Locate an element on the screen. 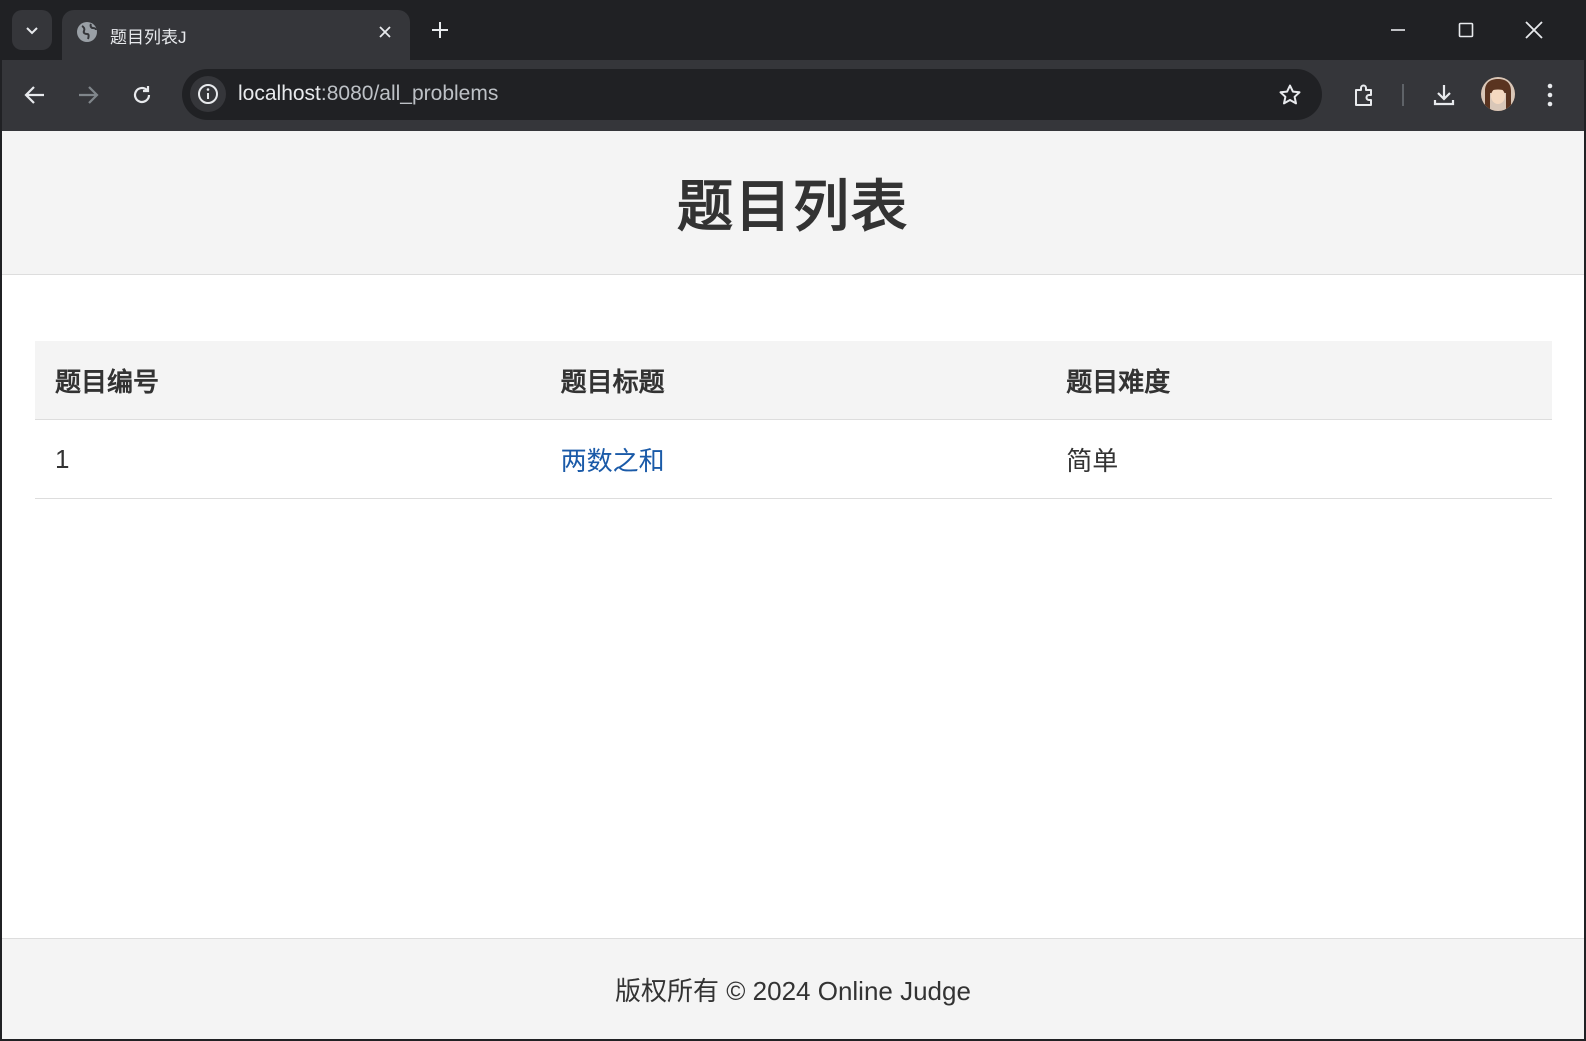 The height and width of the screenshot is (1041, 1586). browser-menu-button is located at coordinates (1550, 95).